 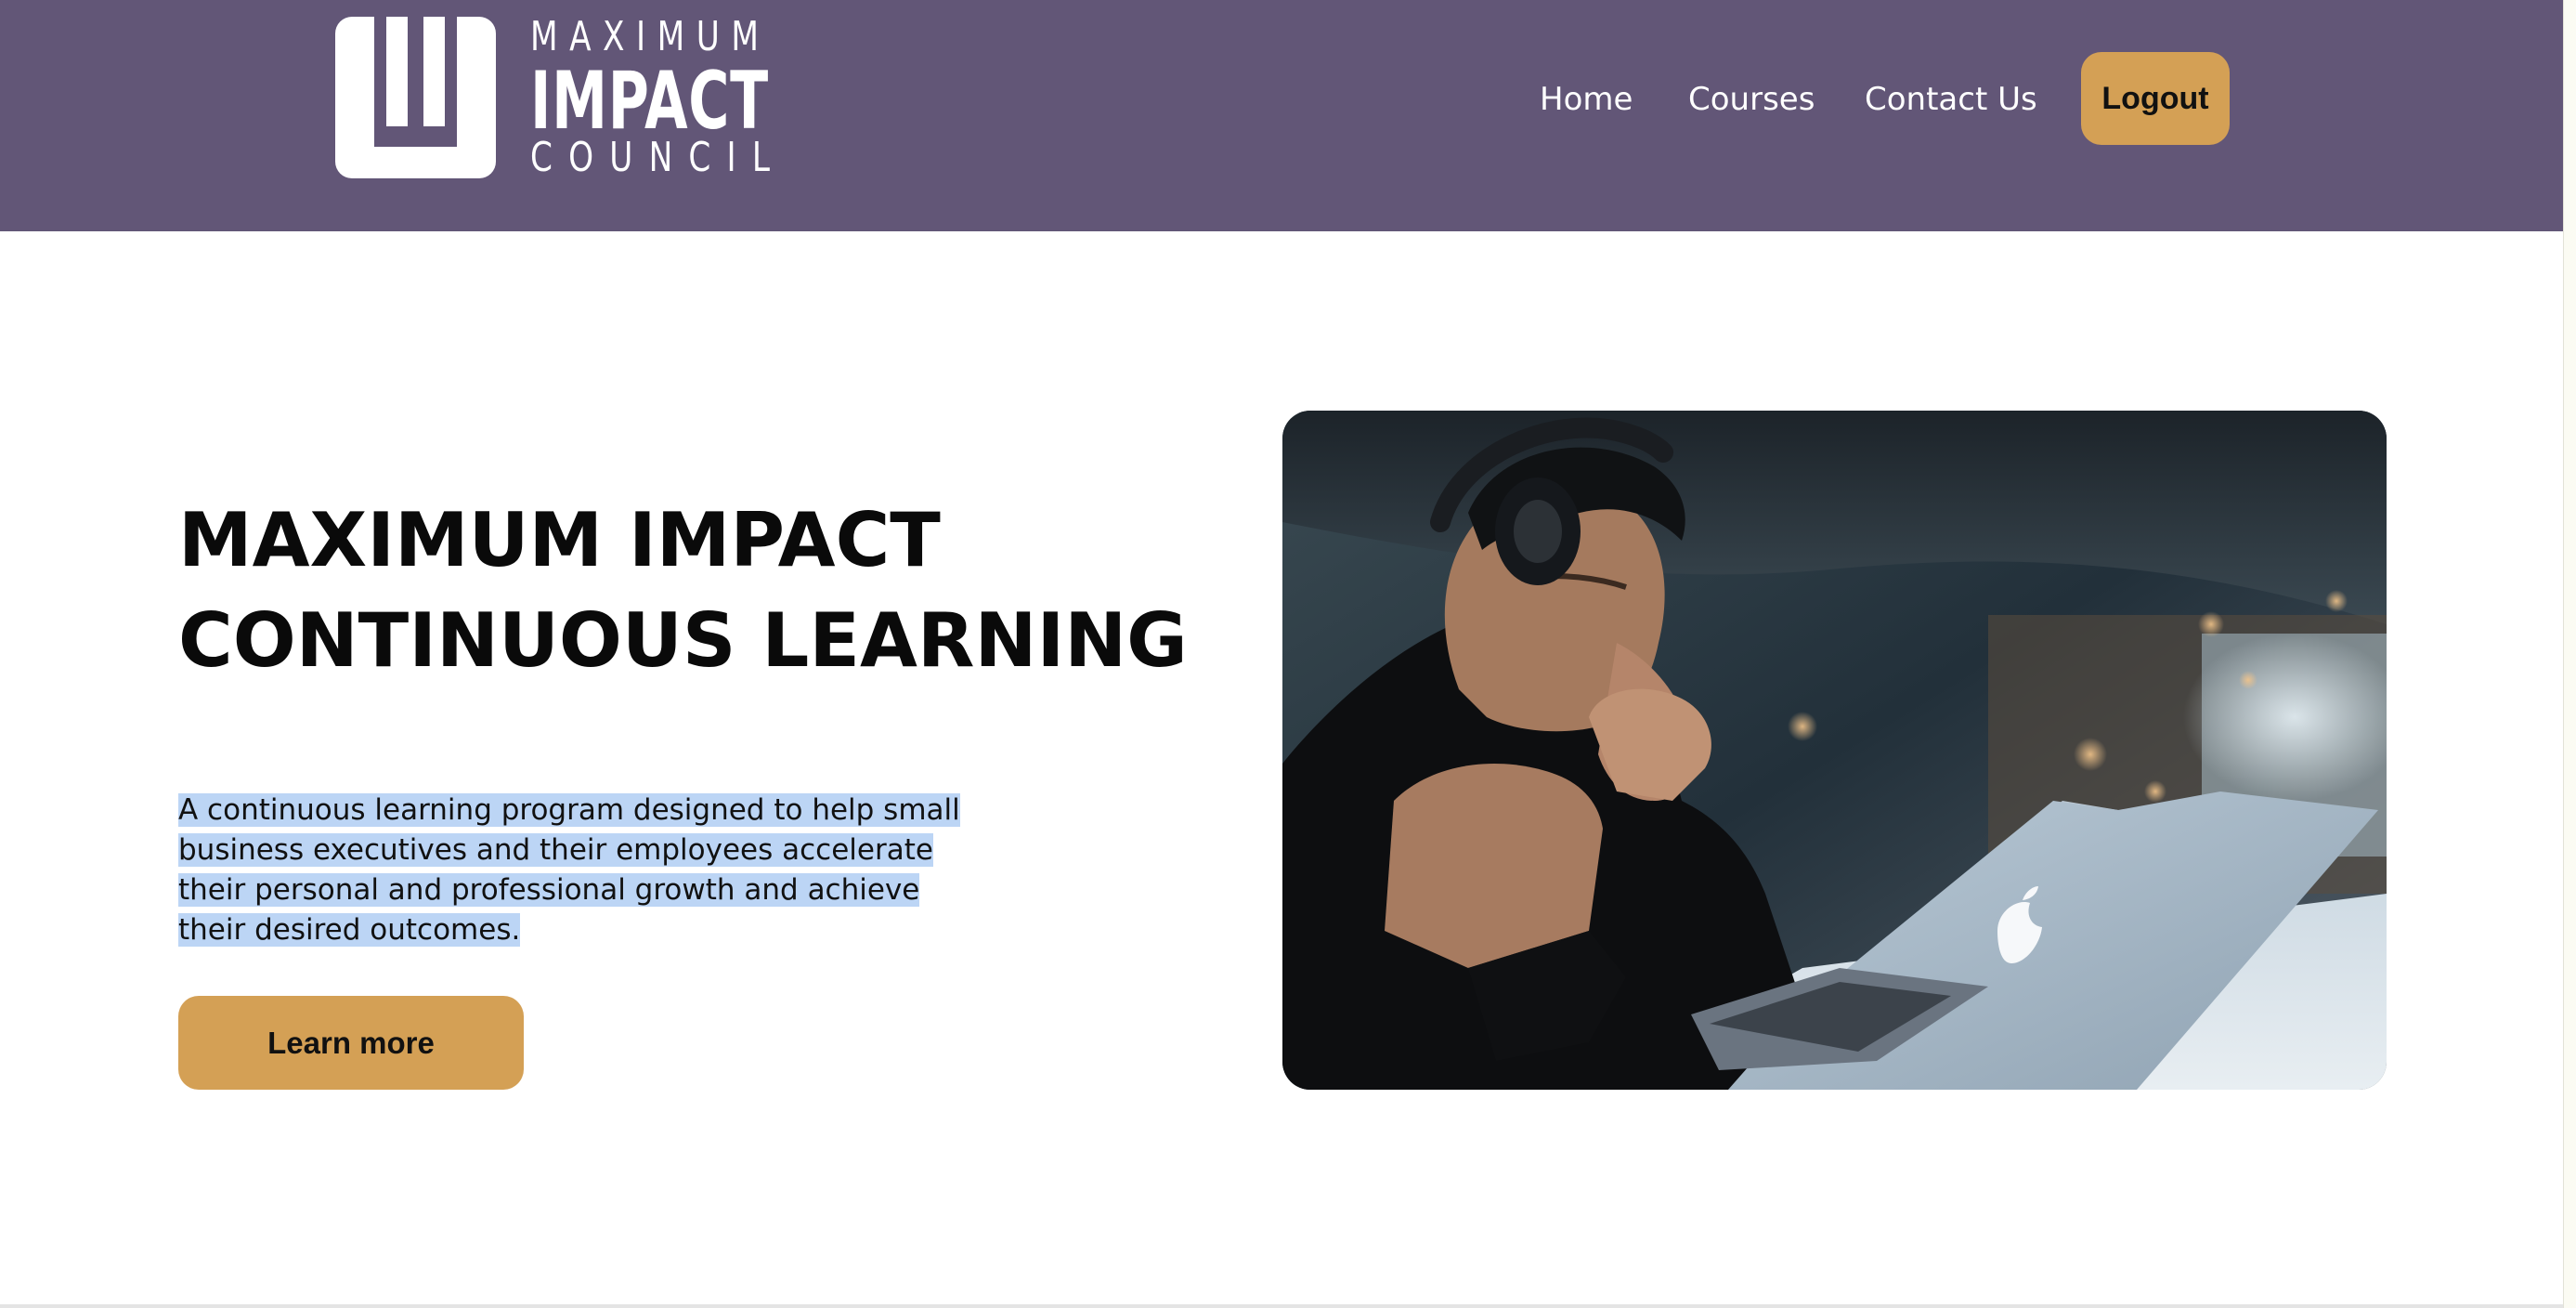 I want to click on bottom-divider, so click(x=1281, y=1306).